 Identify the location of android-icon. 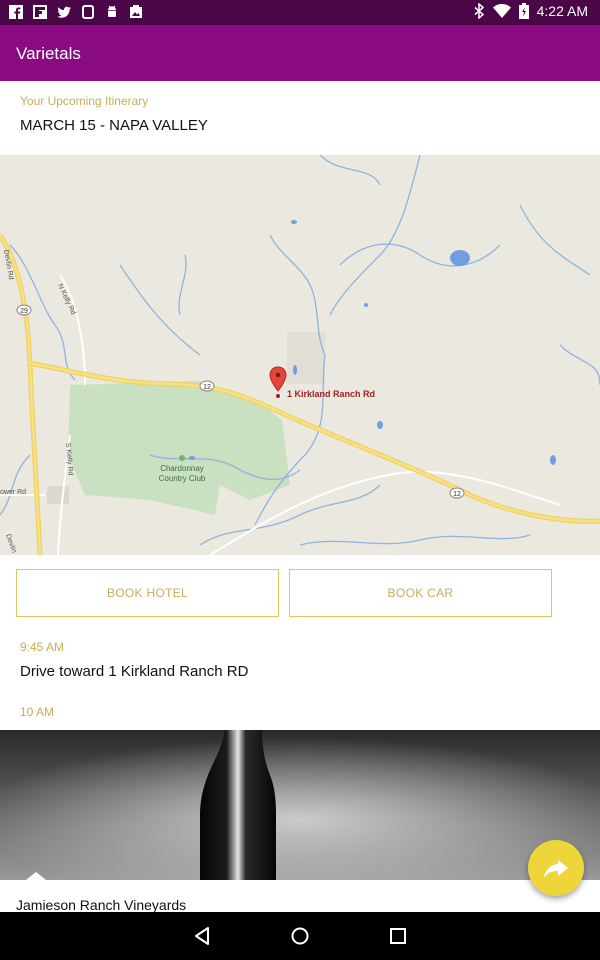
(112, 11).